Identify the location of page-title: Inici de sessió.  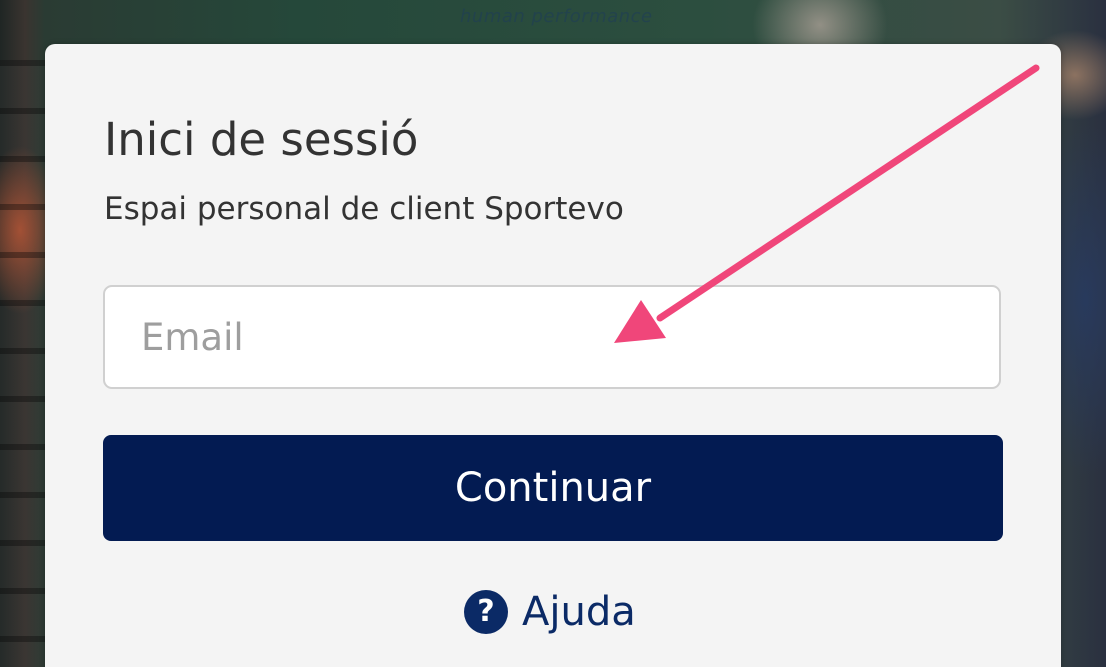
(261, 139).